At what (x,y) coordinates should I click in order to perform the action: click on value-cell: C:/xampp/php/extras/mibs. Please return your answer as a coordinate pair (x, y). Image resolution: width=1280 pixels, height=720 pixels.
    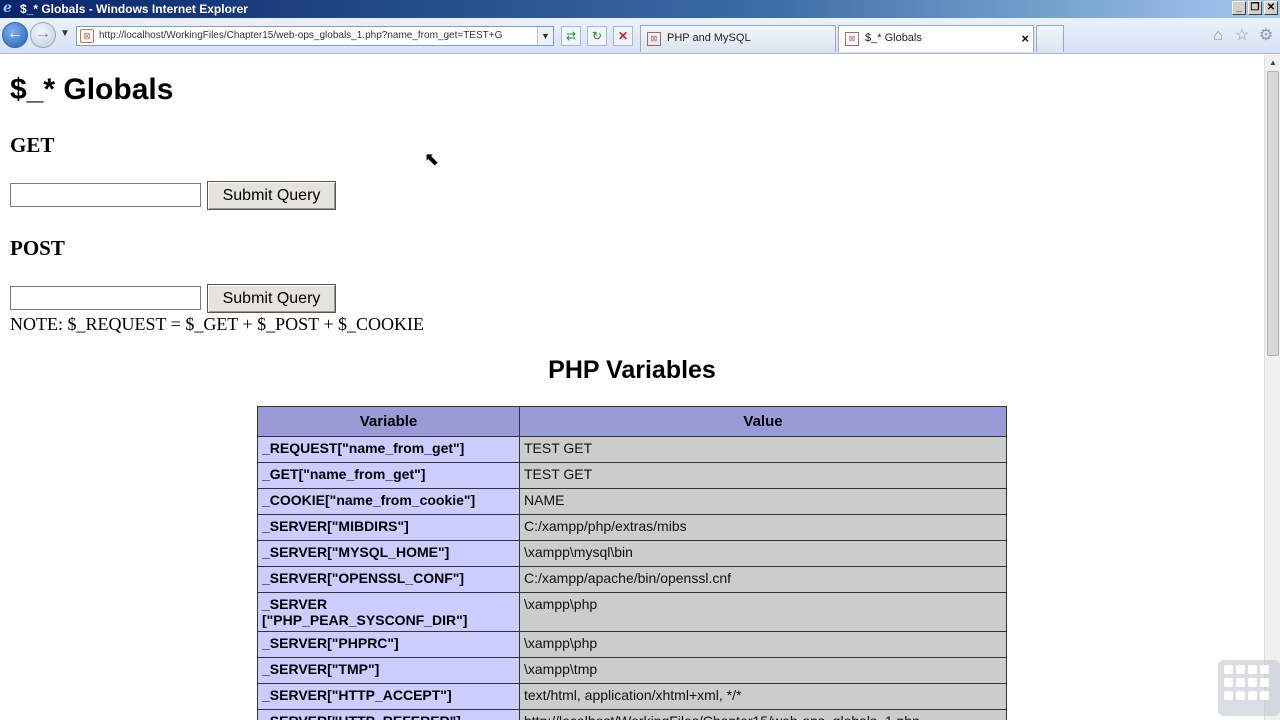
    Looking at the image, I should click on (763, 527).